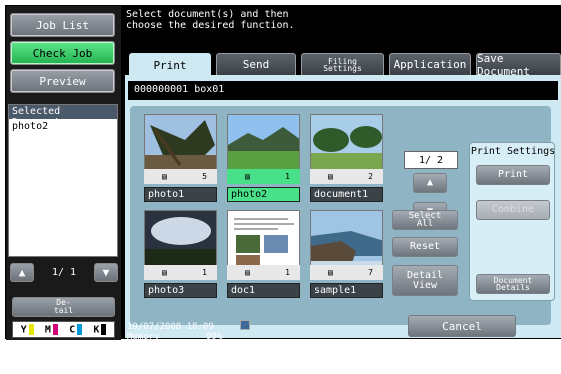  I want to click on status-datetime: 10/07/2008 18:09, so click(170, 327).